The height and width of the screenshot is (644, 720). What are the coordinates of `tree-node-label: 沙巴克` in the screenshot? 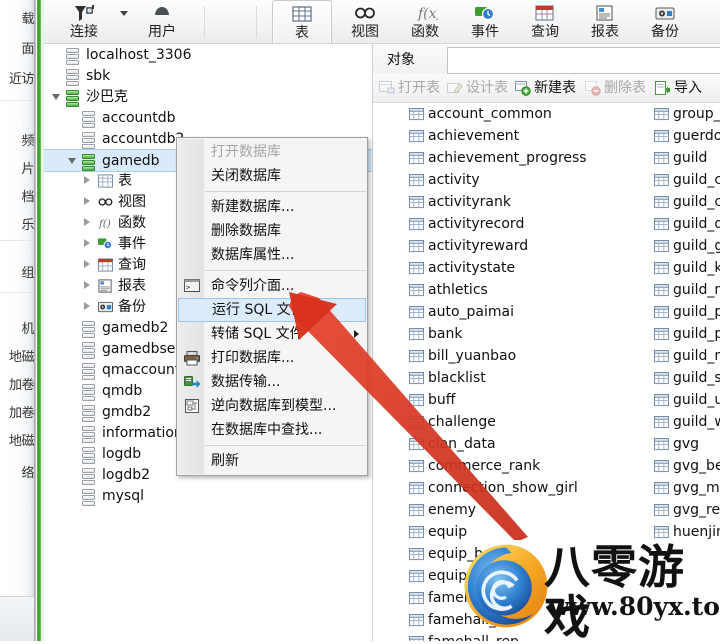 It's located at (107, 97).